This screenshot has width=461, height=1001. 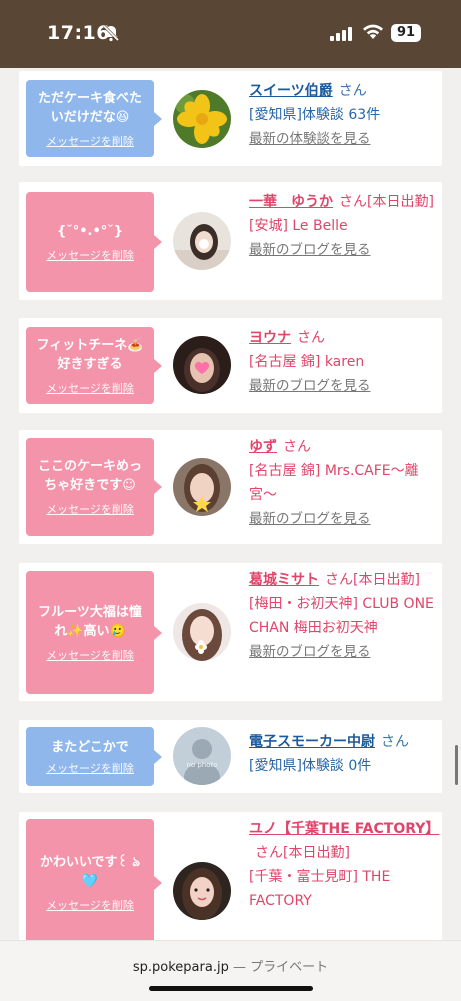 What do you see at coordinates (373, 34) in the screenshot?
I see `wifi-icon` at bounding box center [373, 34].